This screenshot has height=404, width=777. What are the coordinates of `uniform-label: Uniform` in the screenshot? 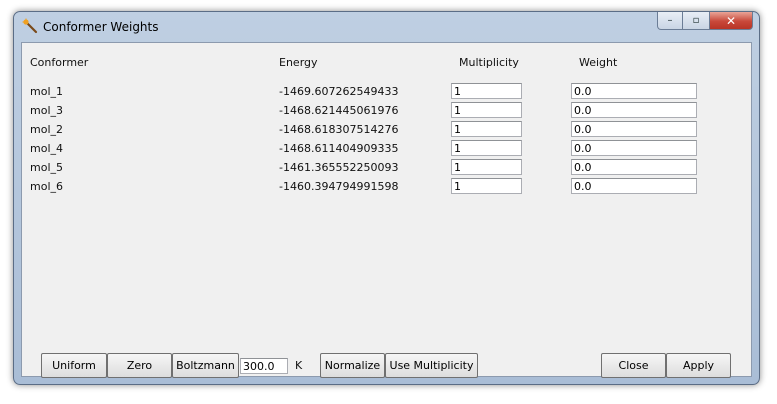 It's located at (74, 365).